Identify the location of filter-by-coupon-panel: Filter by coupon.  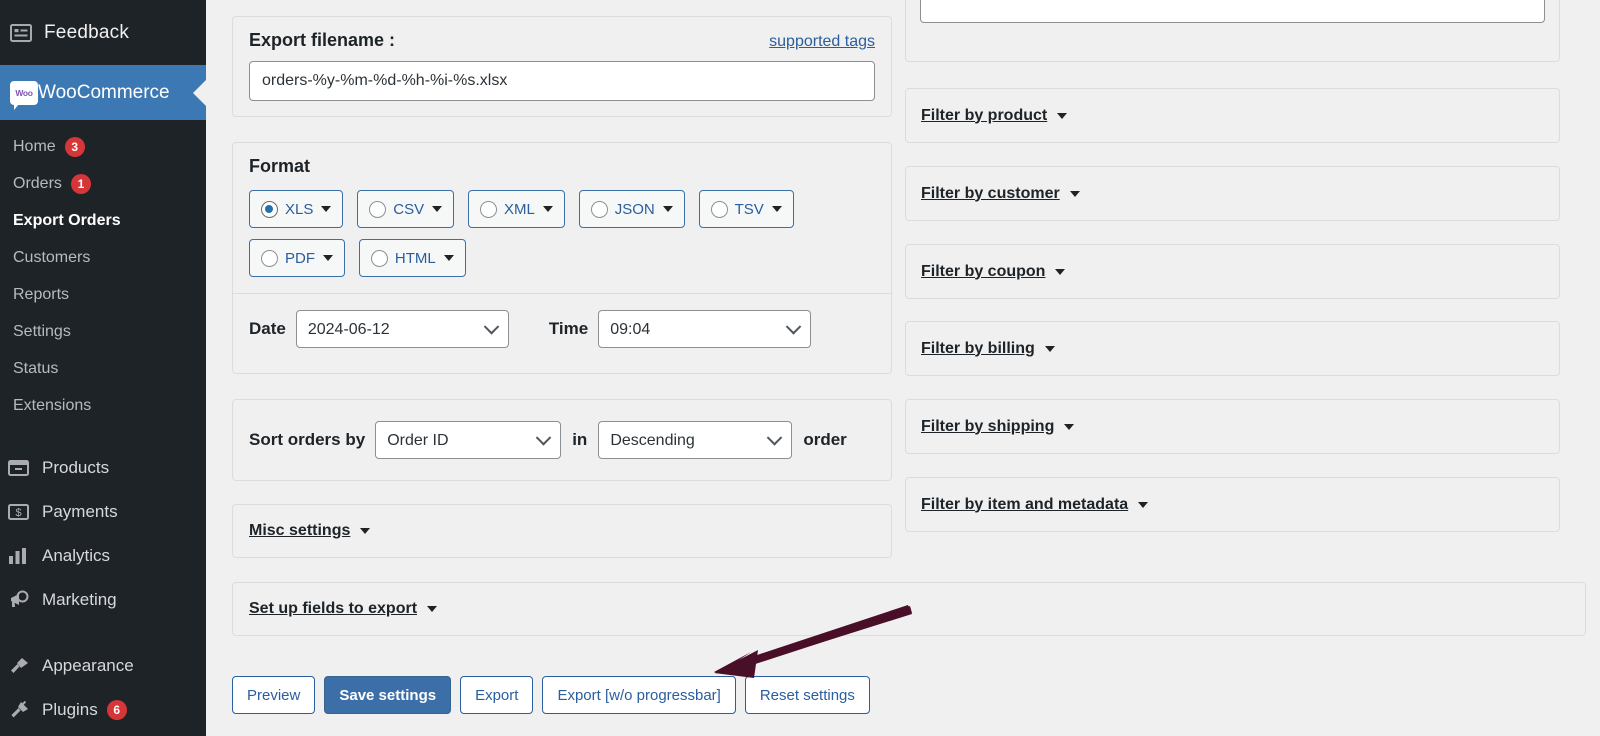
(1232, 271).